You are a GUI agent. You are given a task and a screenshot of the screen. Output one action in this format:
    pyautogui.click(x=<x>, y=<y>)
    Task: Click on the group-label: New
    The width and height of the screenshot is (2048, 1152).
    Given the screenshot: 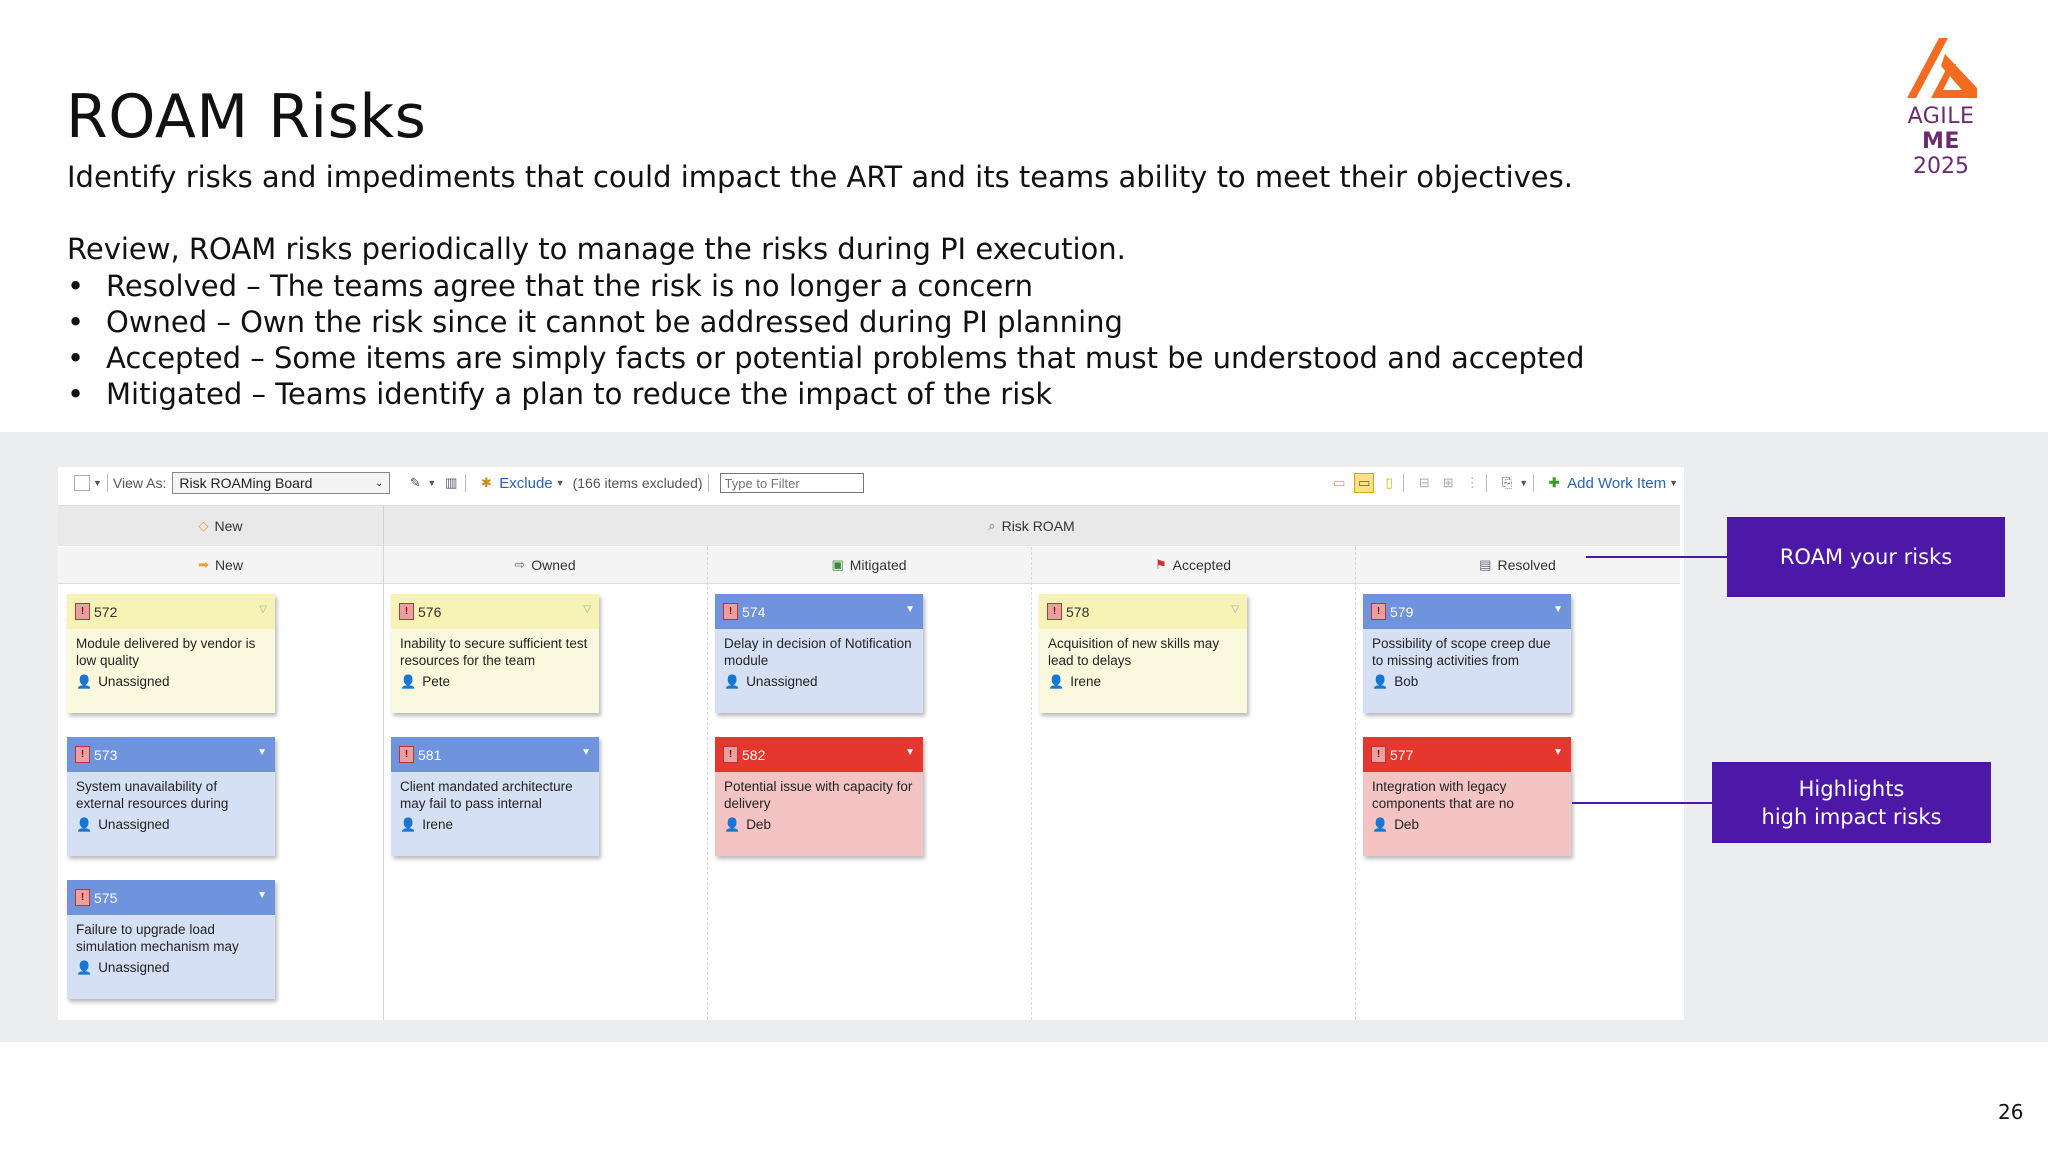 What is the action you would take?
    pyautogui.click(x=228, y=526)
    